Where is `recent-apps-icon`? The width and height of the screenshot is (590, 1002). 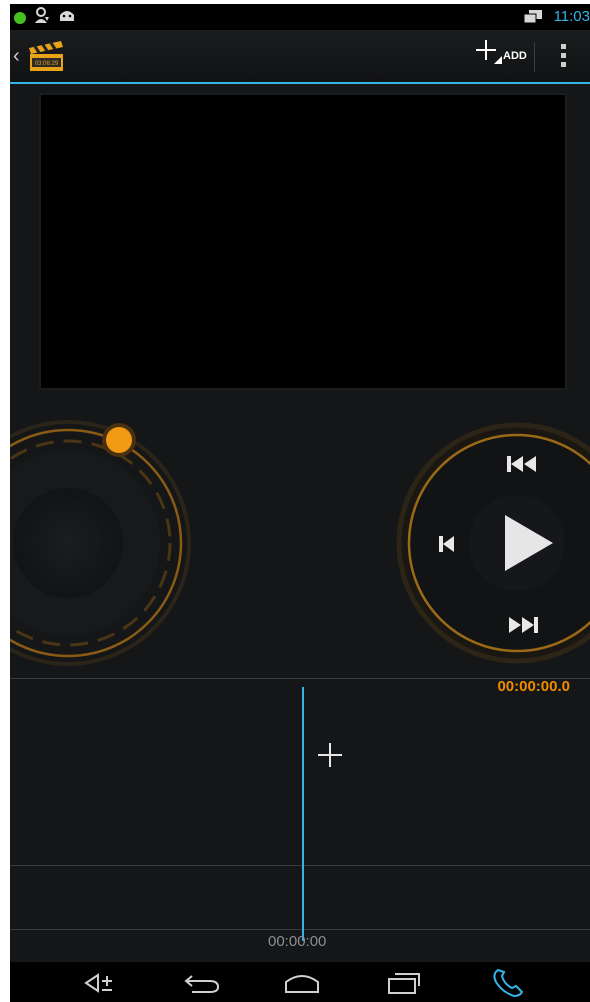
recent-apps-icon is located at coordinates (405, 983).